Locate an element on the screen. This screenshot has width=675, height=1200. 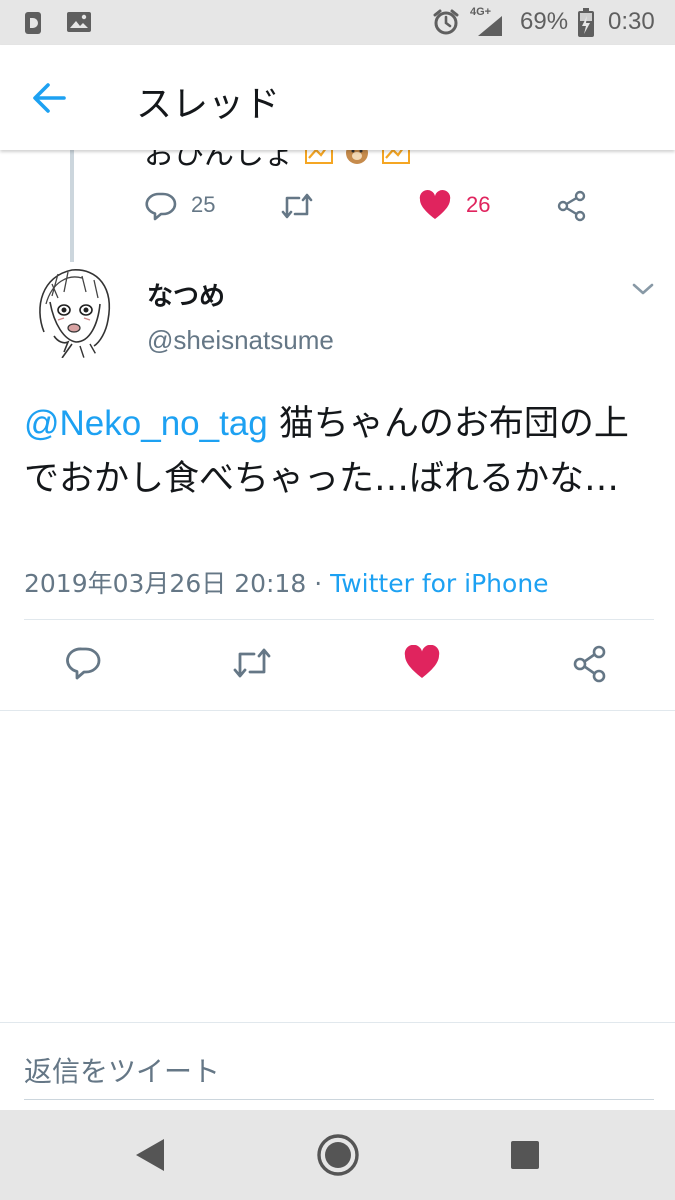
back-triangle-icon is located at coordinates (150, 1155).